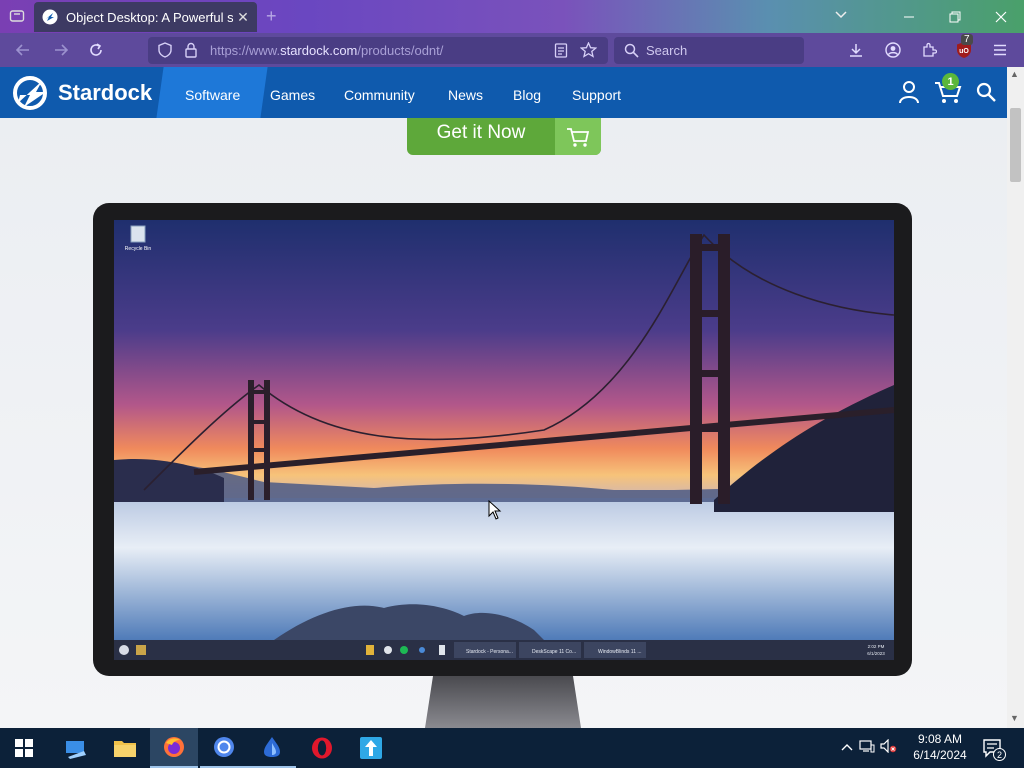 The image size is (1024, 768). Describe the element at coordinates (30, 93) in the screenshot. I see `stardock-logo-icon` at that location.